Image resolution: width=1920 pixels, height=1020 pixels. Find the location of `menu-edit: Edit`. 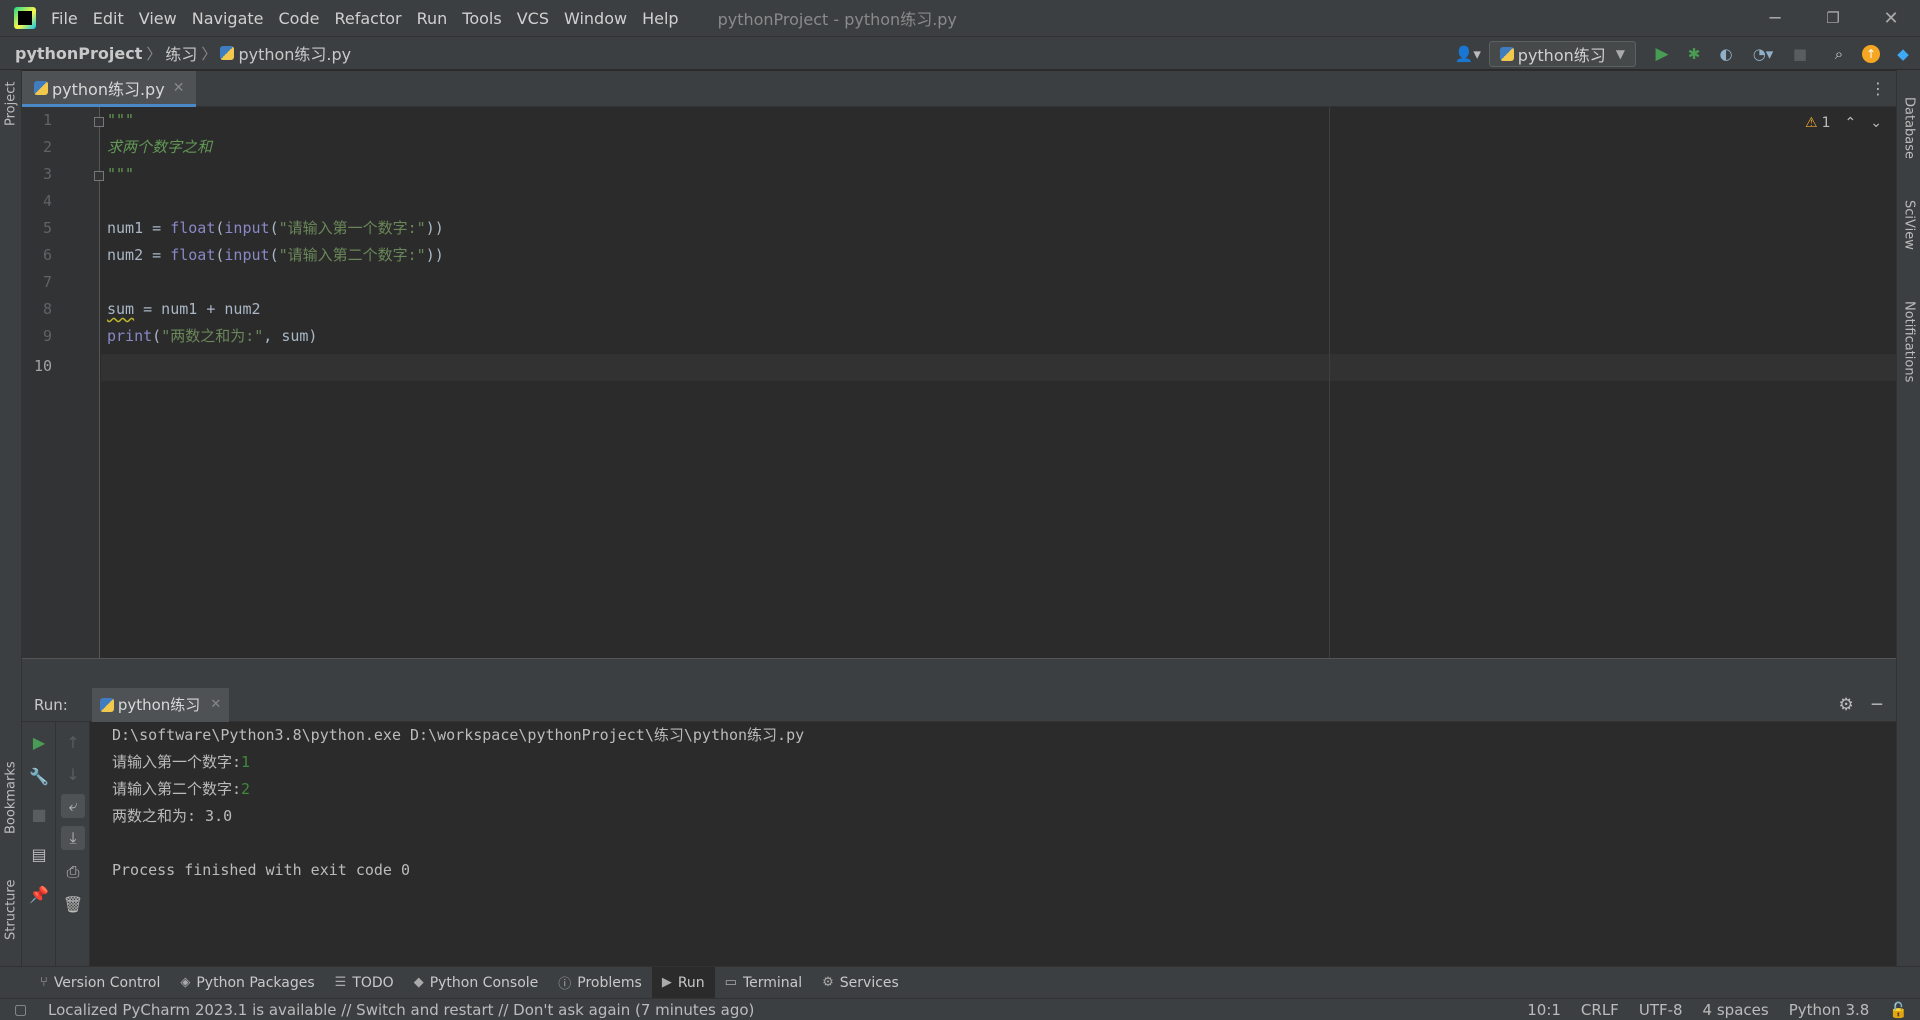

menu-edit: Edit is located at coordinates (108, 18).